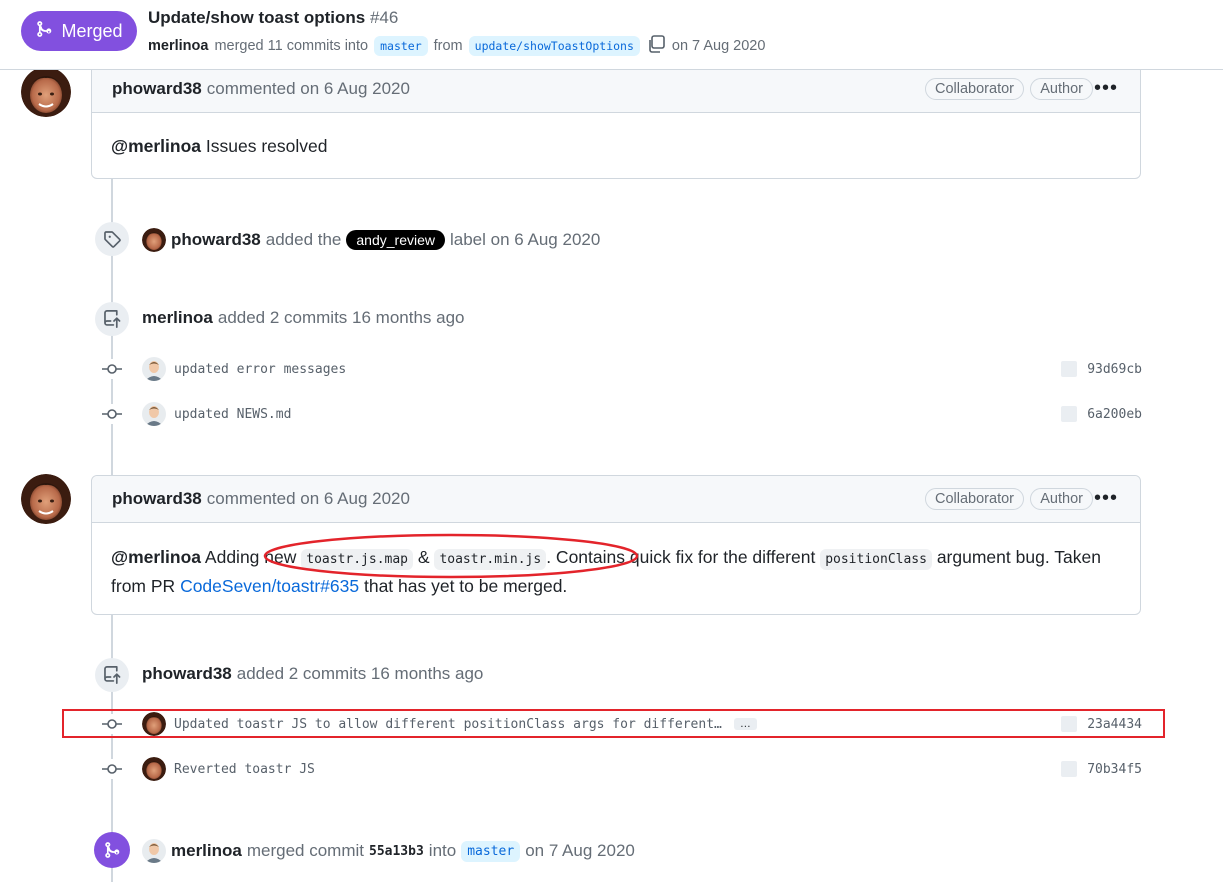  I want to click on pr-title: Update/show toast options #46, so click(273, 18).